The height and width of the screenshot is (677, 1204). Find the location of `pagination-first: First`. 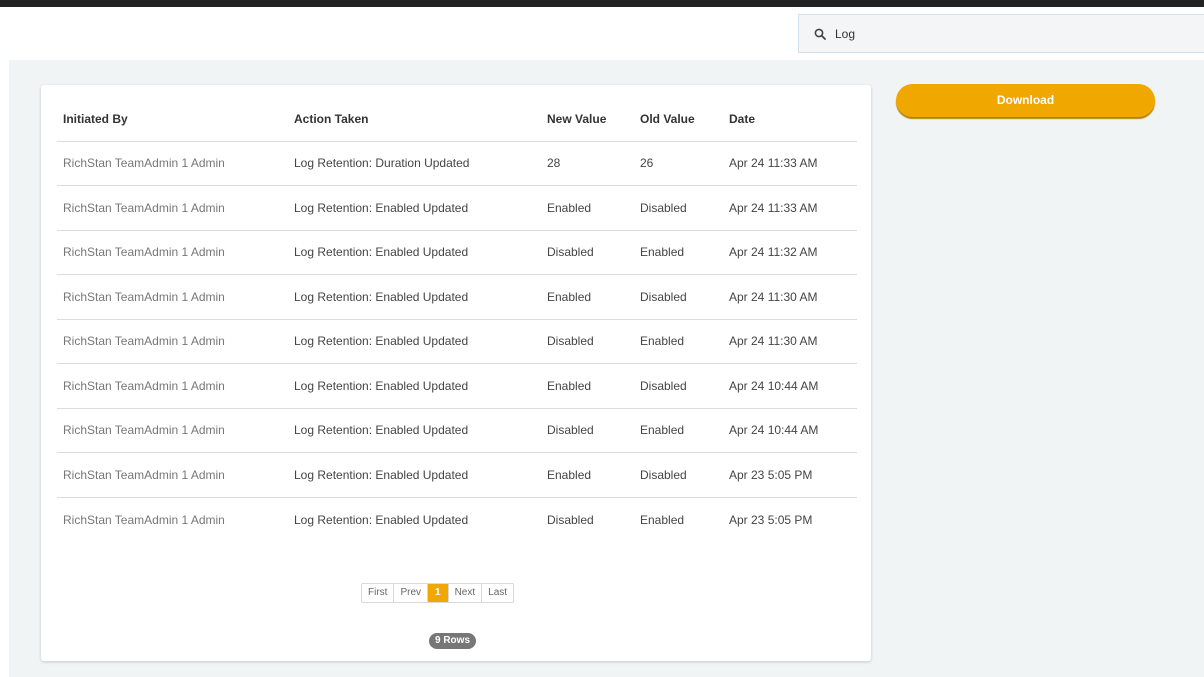

pagination-first: First is located at coordinates (378, 593).